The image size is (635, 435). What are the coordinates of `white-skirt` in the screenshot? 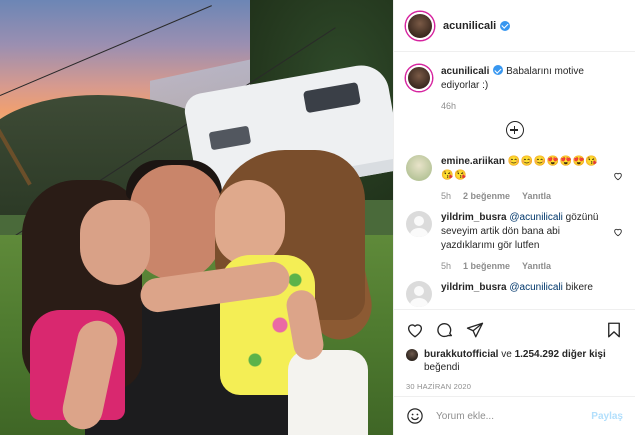 It's located at (328, 392).